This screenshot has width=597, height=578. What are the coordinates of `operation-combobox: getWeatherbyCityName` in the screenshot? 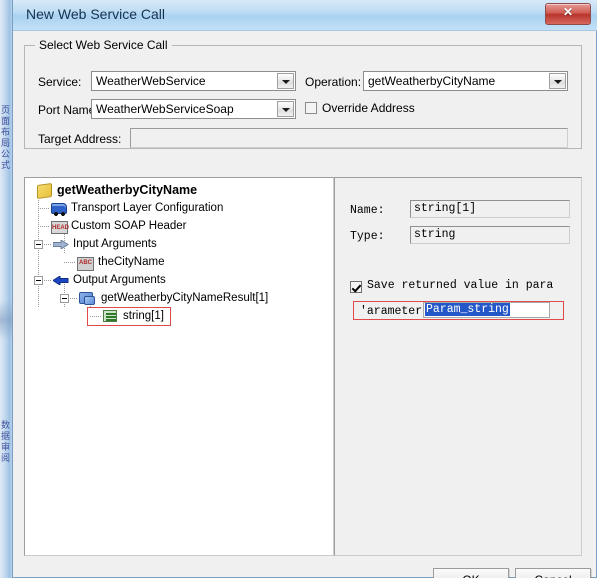 It's located at (465, 81).